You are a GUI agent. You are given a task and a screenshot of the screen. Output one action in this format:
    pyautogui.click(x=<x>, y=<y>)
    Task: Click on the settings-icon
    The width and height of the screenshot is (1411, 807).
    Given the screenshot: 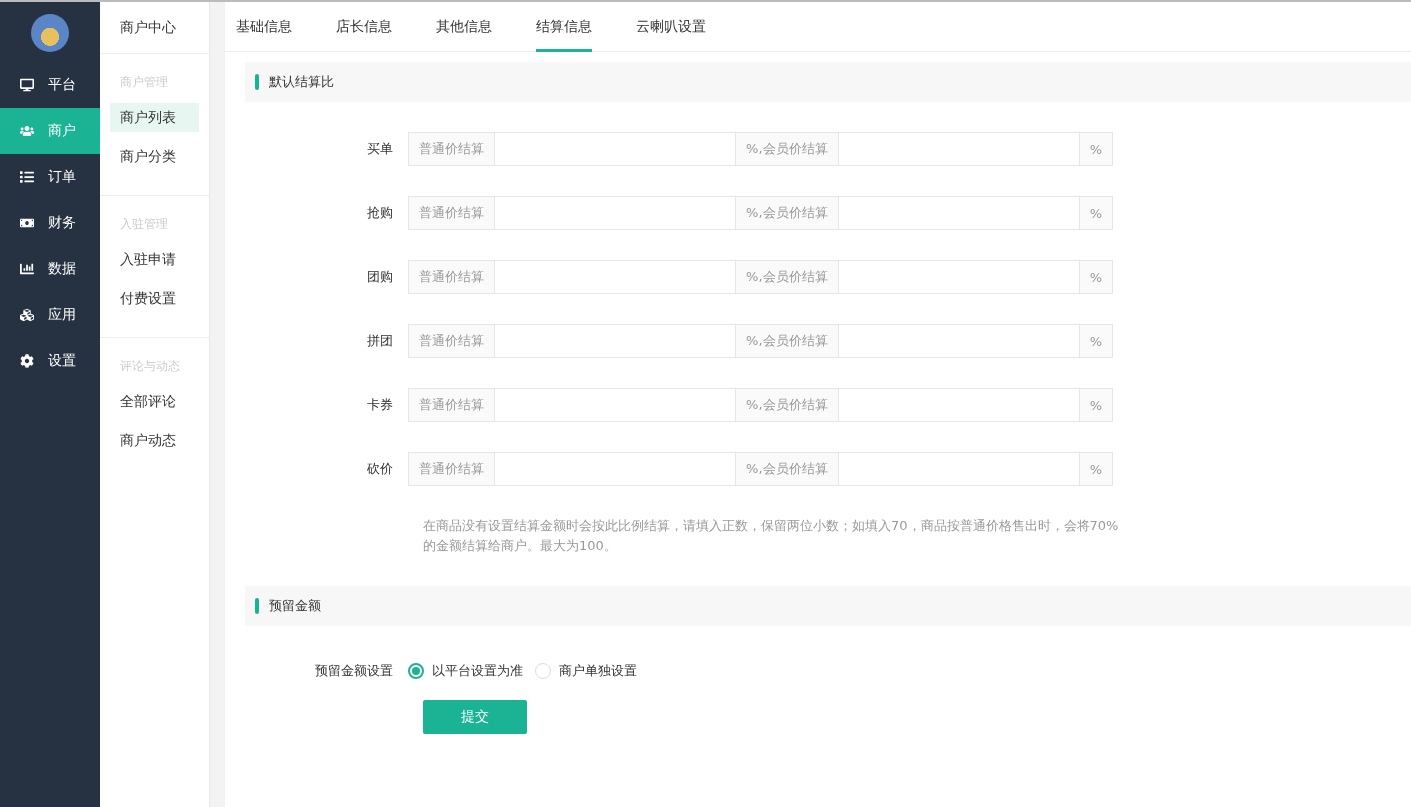 What is the action you would take?
    pyautogui.click(x=27, y=361)
    